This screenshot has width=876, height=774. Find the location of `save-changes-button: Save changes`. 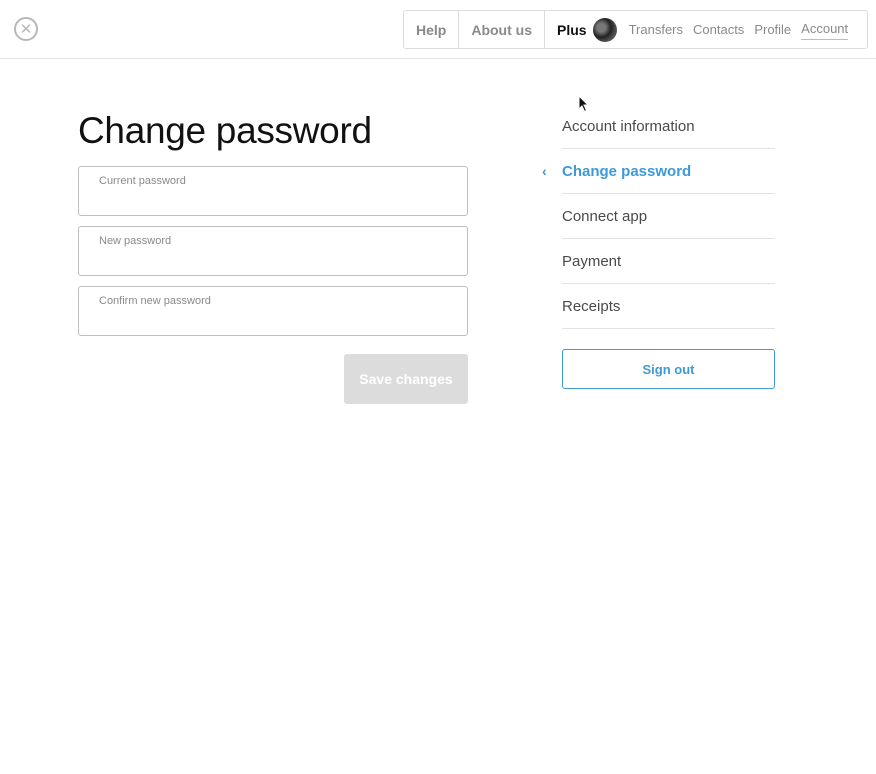

save-changes-button: Save changes is located at coordinates (406, 379).